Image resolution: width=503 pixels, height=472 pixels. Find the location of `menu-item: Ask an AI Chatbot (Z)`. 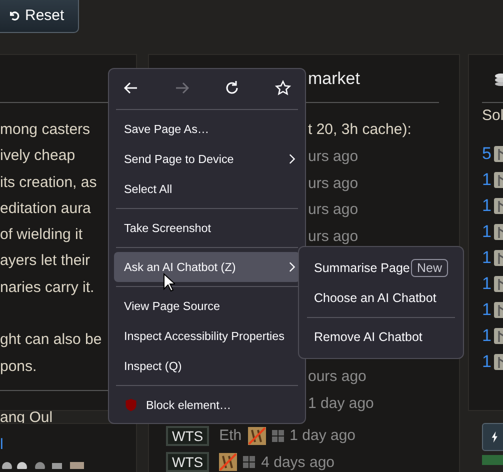

menu-item: Ask an AI Chatbot (Z) is located at coordinates (207, 267).